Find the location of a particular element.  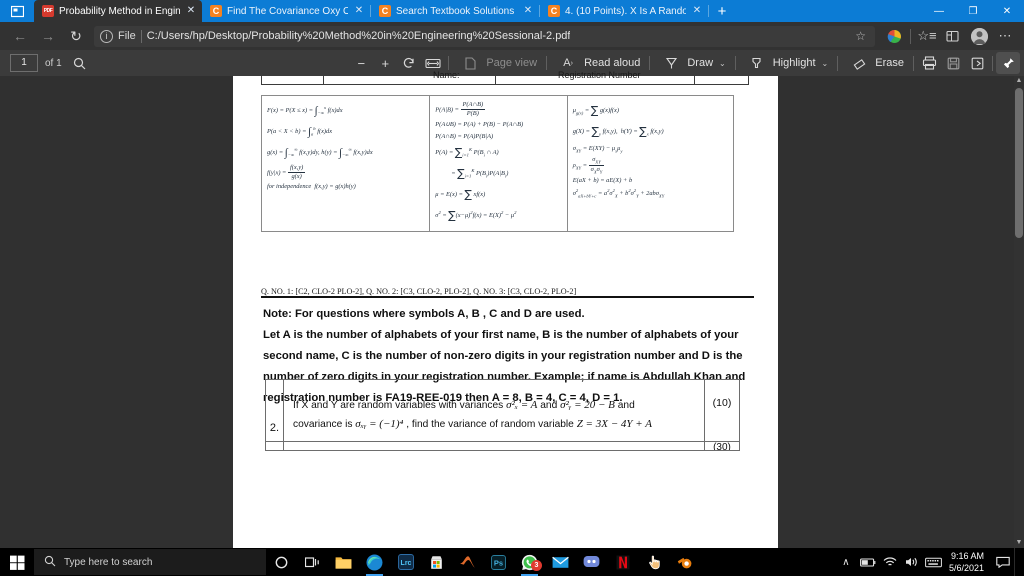

question-marks: (10) is located at coordinates (722, 403).